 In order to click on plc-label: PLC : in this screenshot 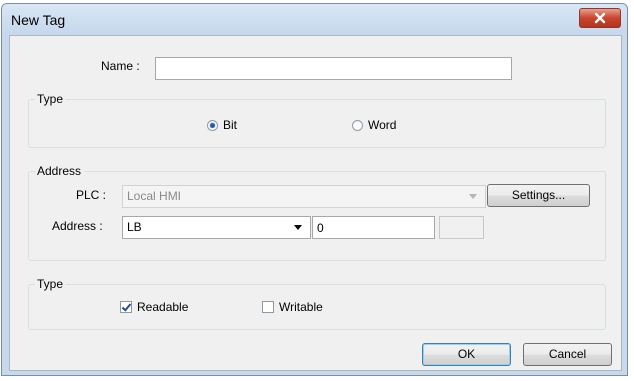, I will do `click(91, 195)`.